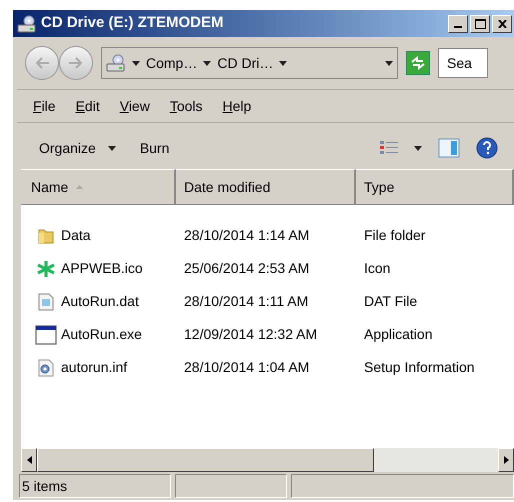 The image size is (514, 502). What do you see at coordinates (246, 268) in the screenshot?
I see `date-cell-text: 25/06/2014 2:53 AM` at bounding box center [246, 268].